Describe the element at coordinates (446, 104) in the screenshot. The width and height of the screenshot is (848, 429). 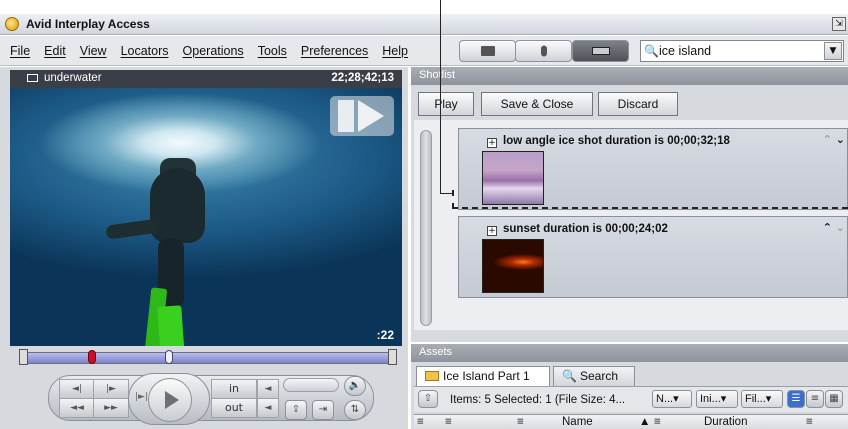
I see `play-shotlist-button: Play` at that location.